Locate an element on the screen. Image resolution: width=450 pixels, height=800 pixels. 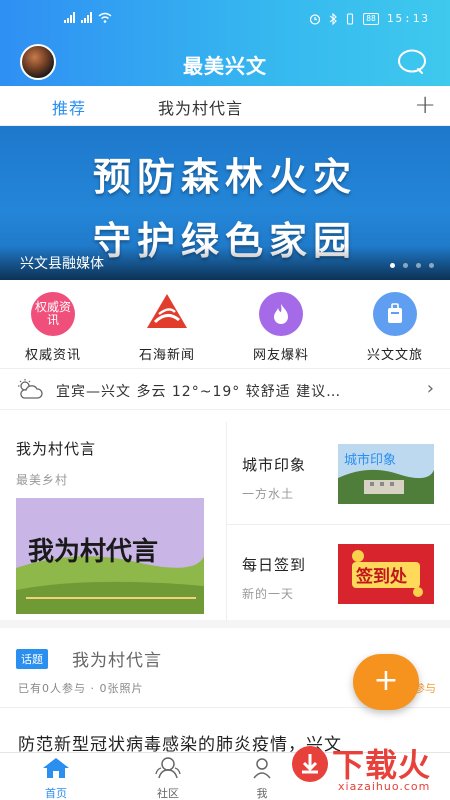
status-bar: 88 15:13 is located at coordinates (225, 19).